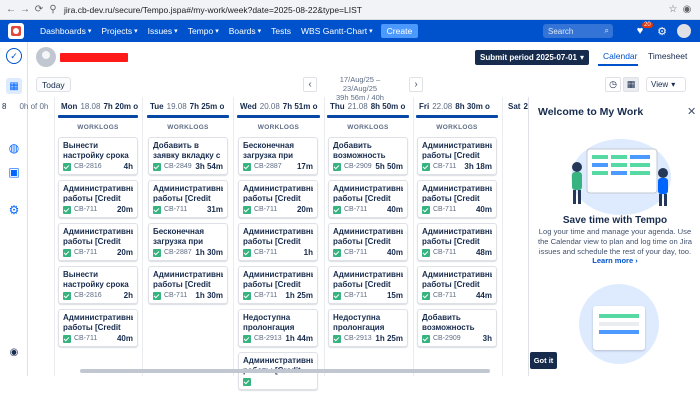  Describe the element at coordinates (691, 111) in the screenshot. I see `close-icon: ✕` at that location.